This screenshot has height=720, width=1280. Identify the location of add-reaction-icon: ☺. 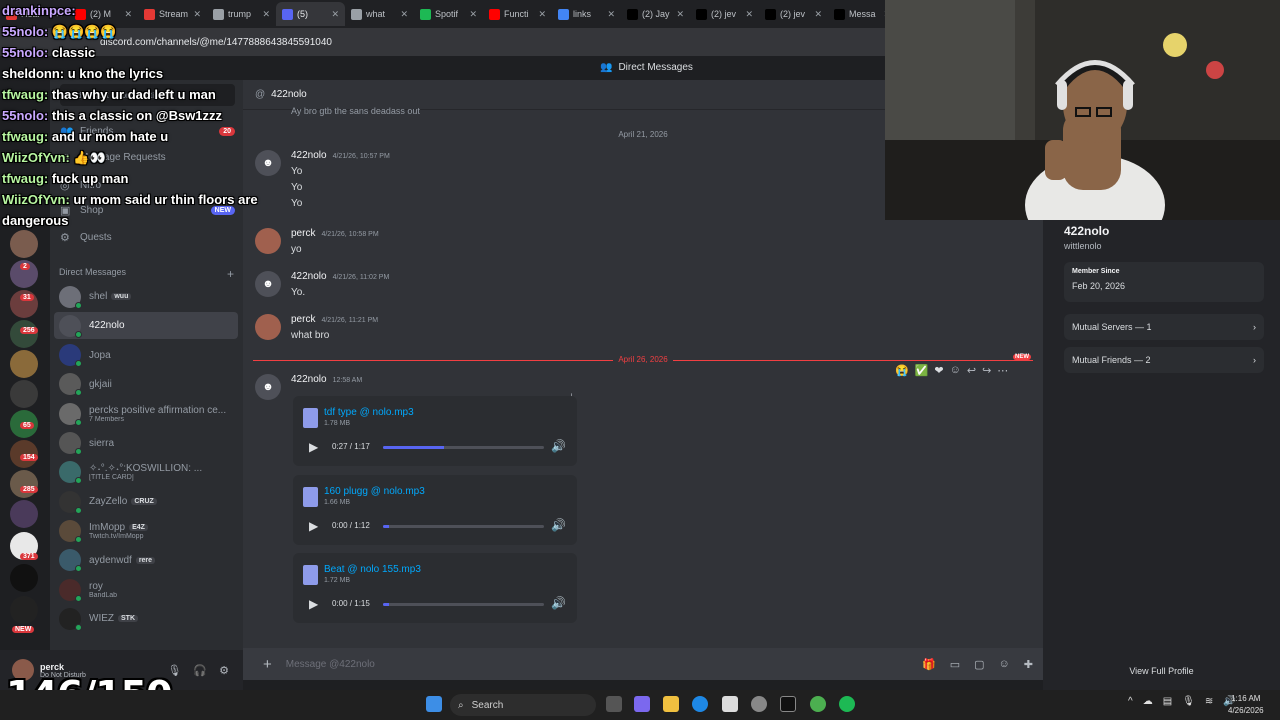
(955, 370).